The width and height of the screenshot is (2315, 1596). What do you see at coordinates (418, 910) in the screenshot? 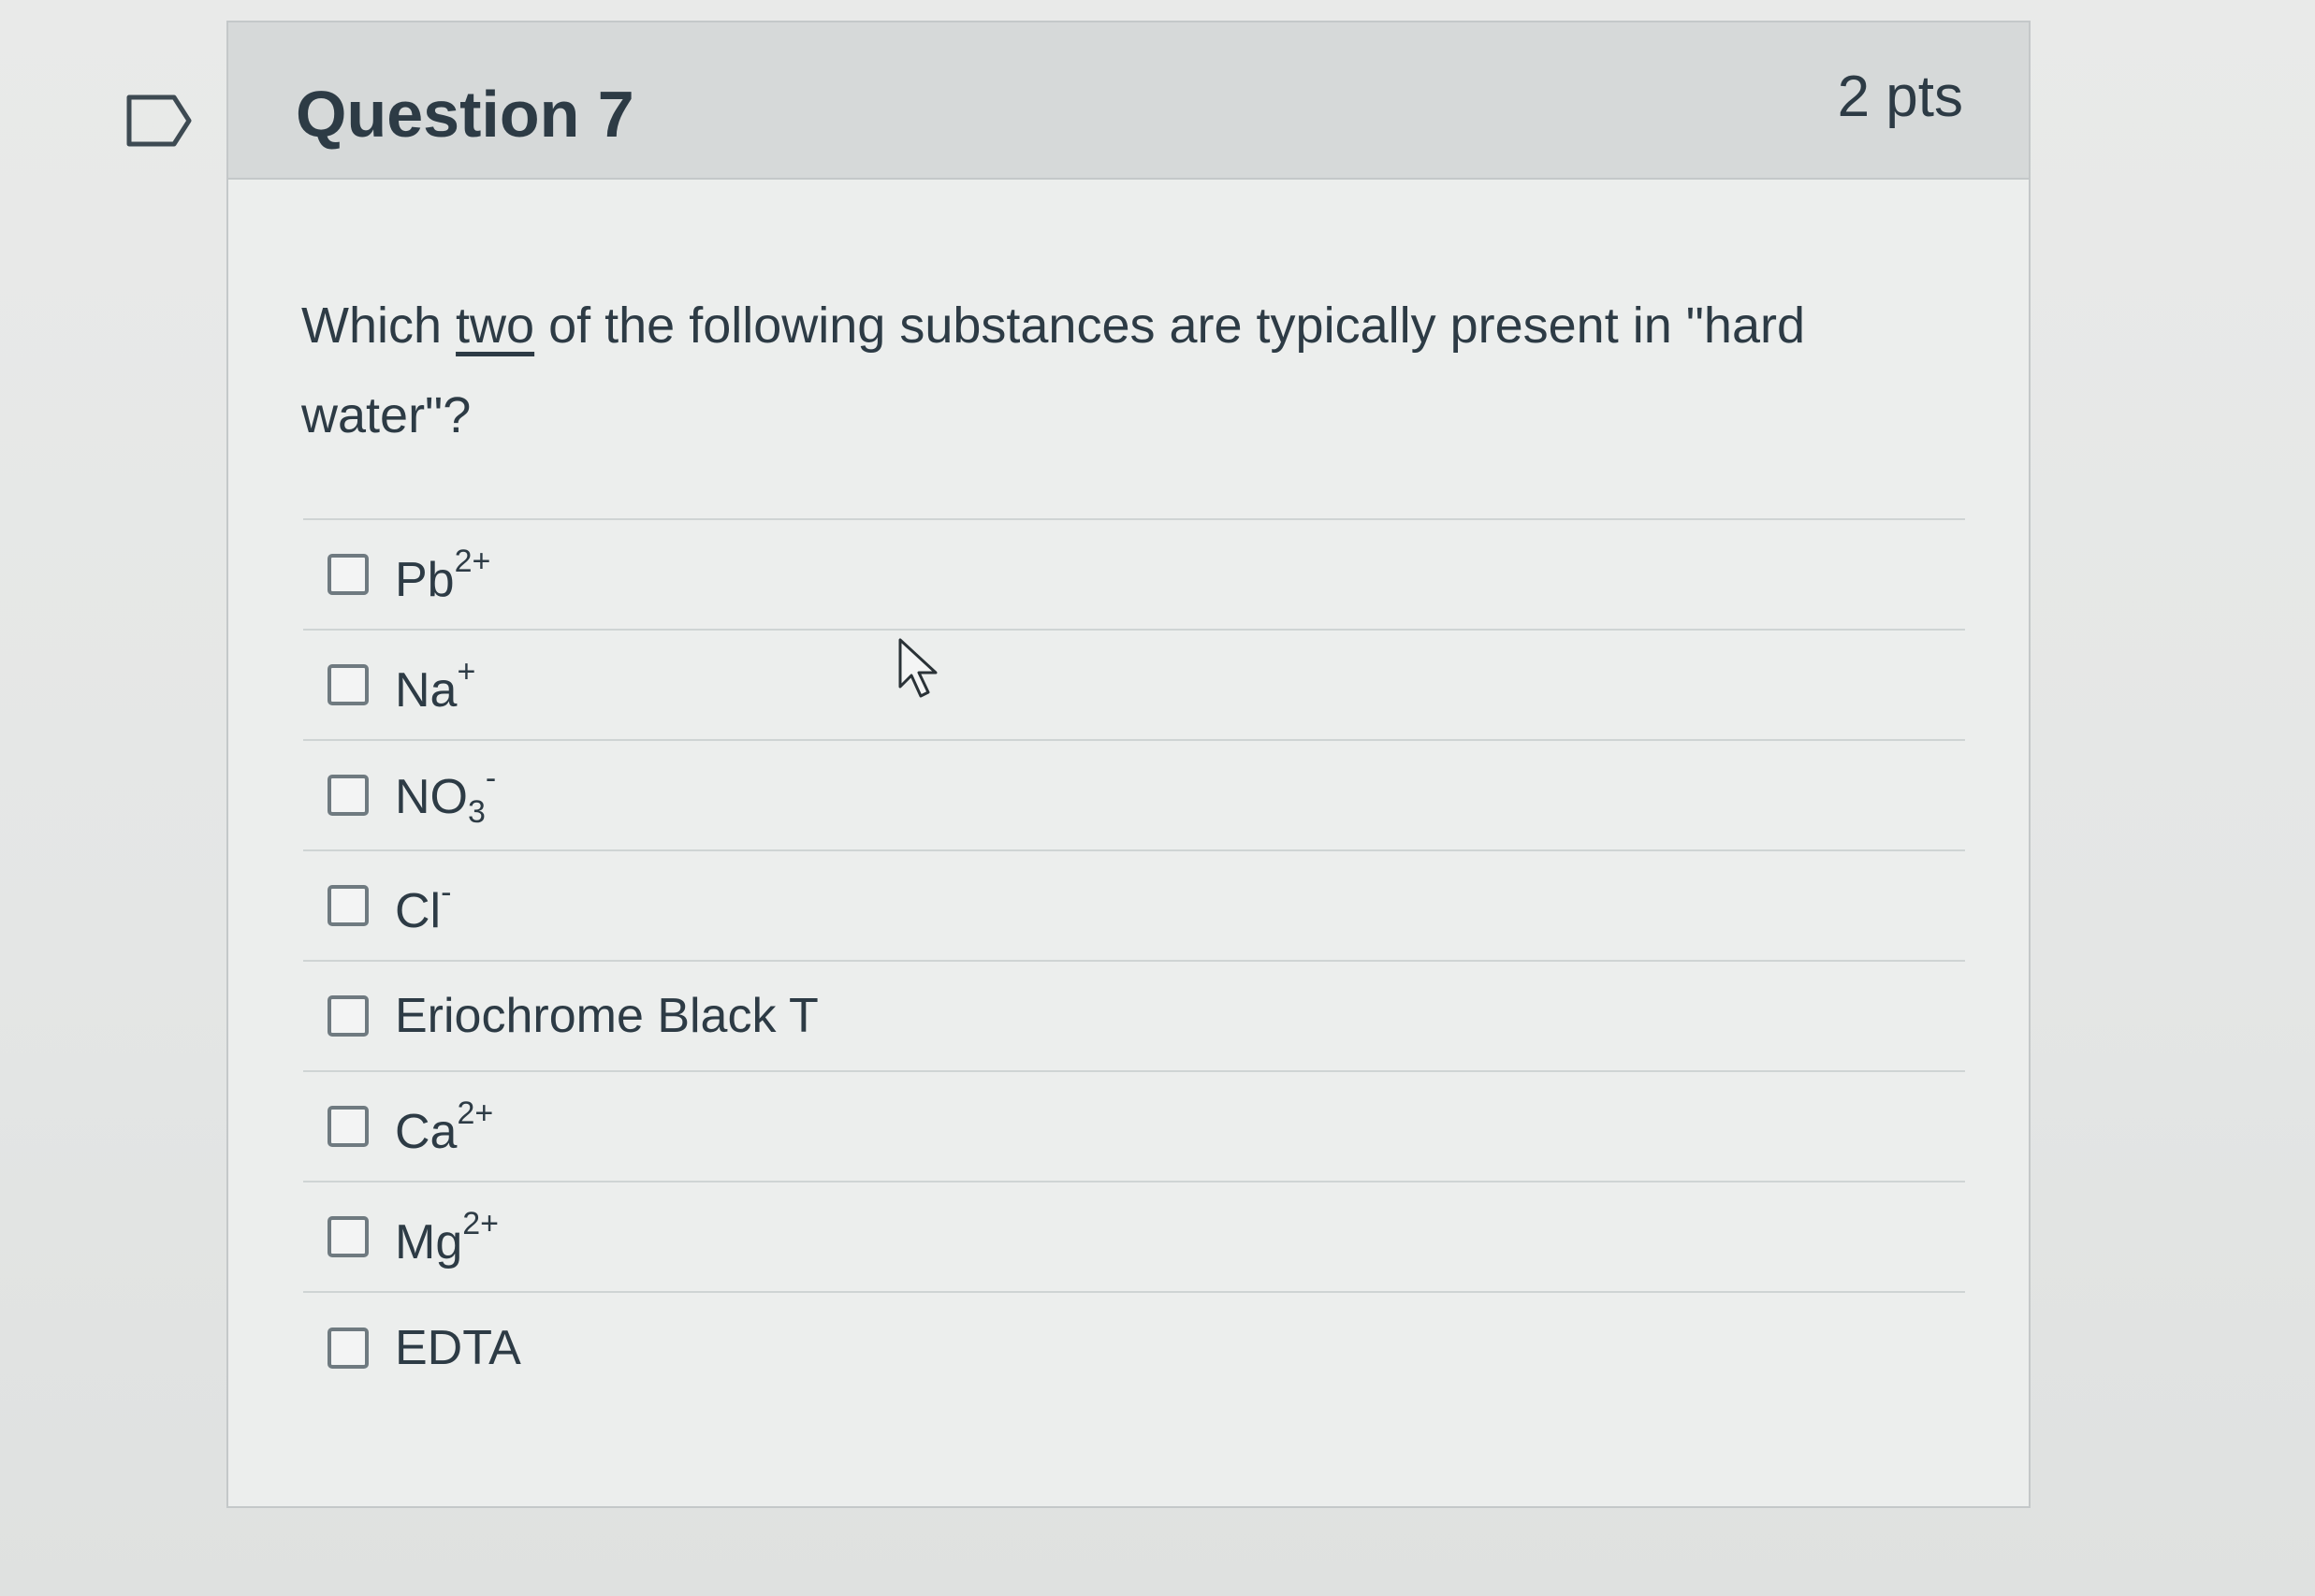
I see `answer-label-base: Cl` at bounding box center [418, 910].